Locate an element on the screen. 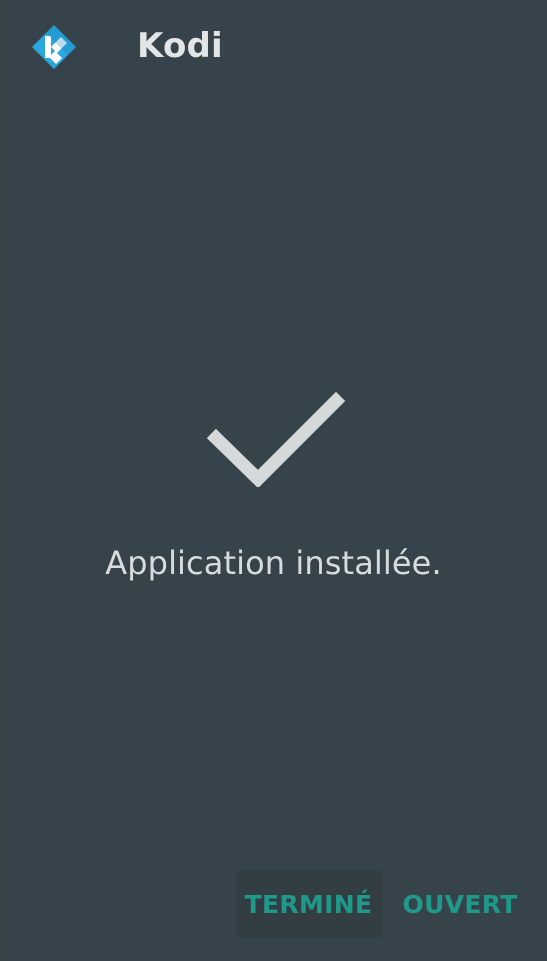  installation-status-message: Application installée. is located at coordinates (273, 563).